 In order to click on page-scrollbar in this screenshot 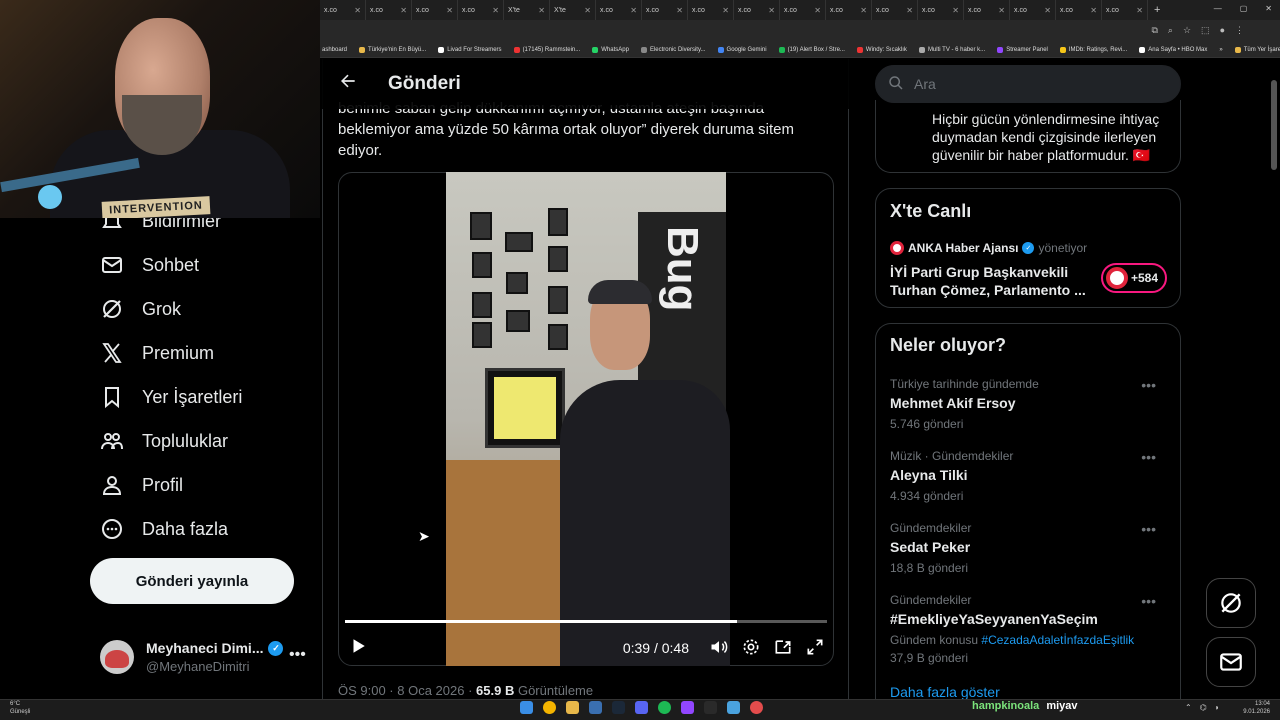, I will do `click(1274, 380)`.